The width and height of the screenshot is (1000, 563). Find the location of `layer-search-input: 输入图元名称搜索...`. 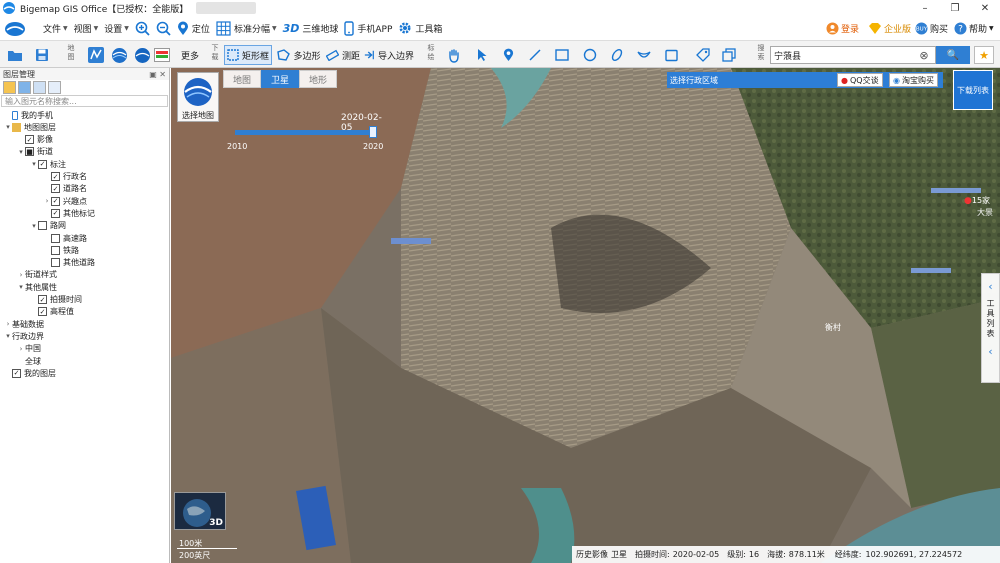

layer-search-input: 输入图元名称搜索... is located at coordinates (84, 101).